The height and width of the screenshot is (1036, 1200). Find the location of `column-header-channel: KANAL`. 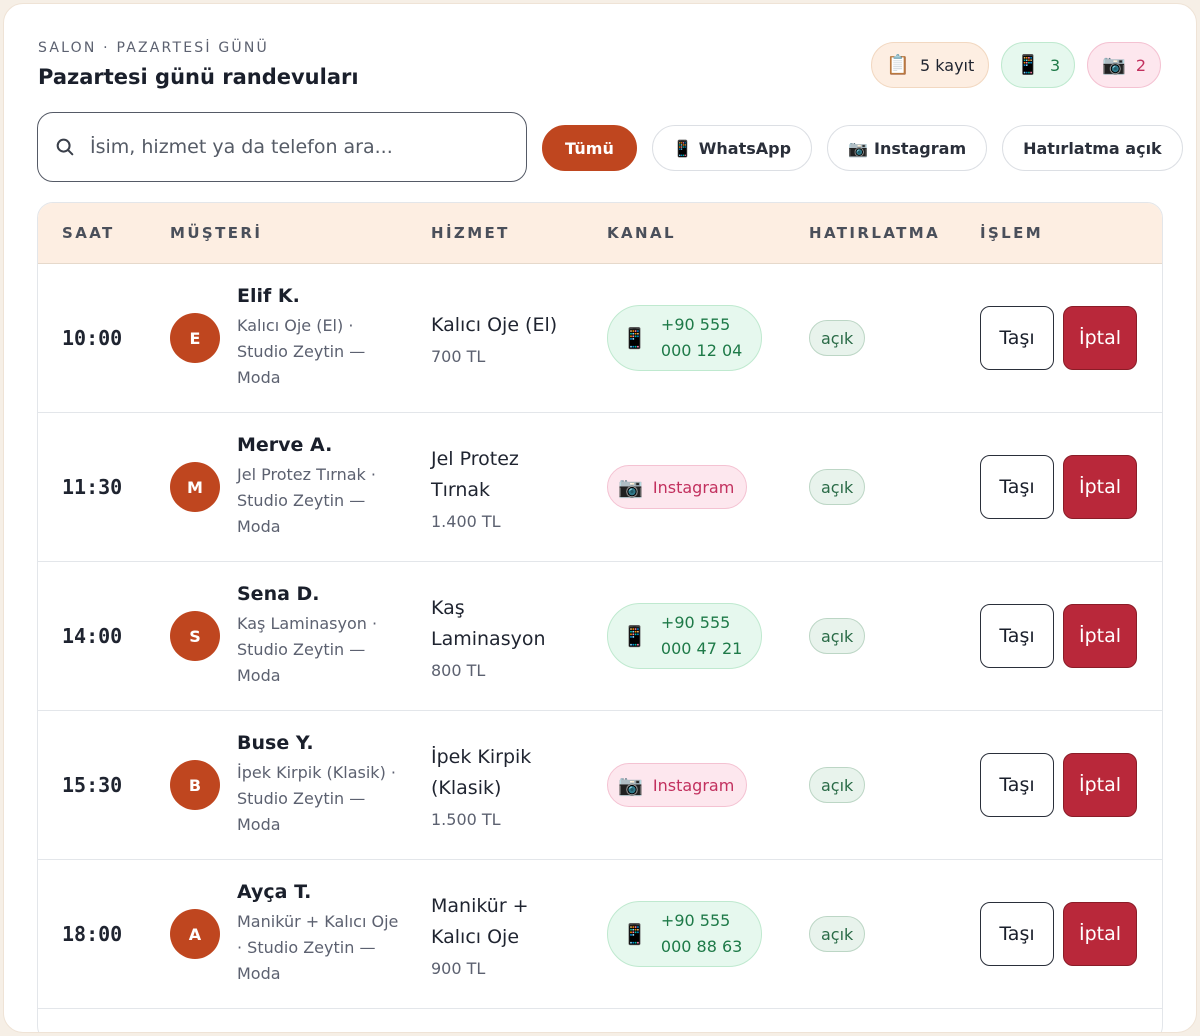

column-header-channel: KANAL is located at coordinates (641, 233).